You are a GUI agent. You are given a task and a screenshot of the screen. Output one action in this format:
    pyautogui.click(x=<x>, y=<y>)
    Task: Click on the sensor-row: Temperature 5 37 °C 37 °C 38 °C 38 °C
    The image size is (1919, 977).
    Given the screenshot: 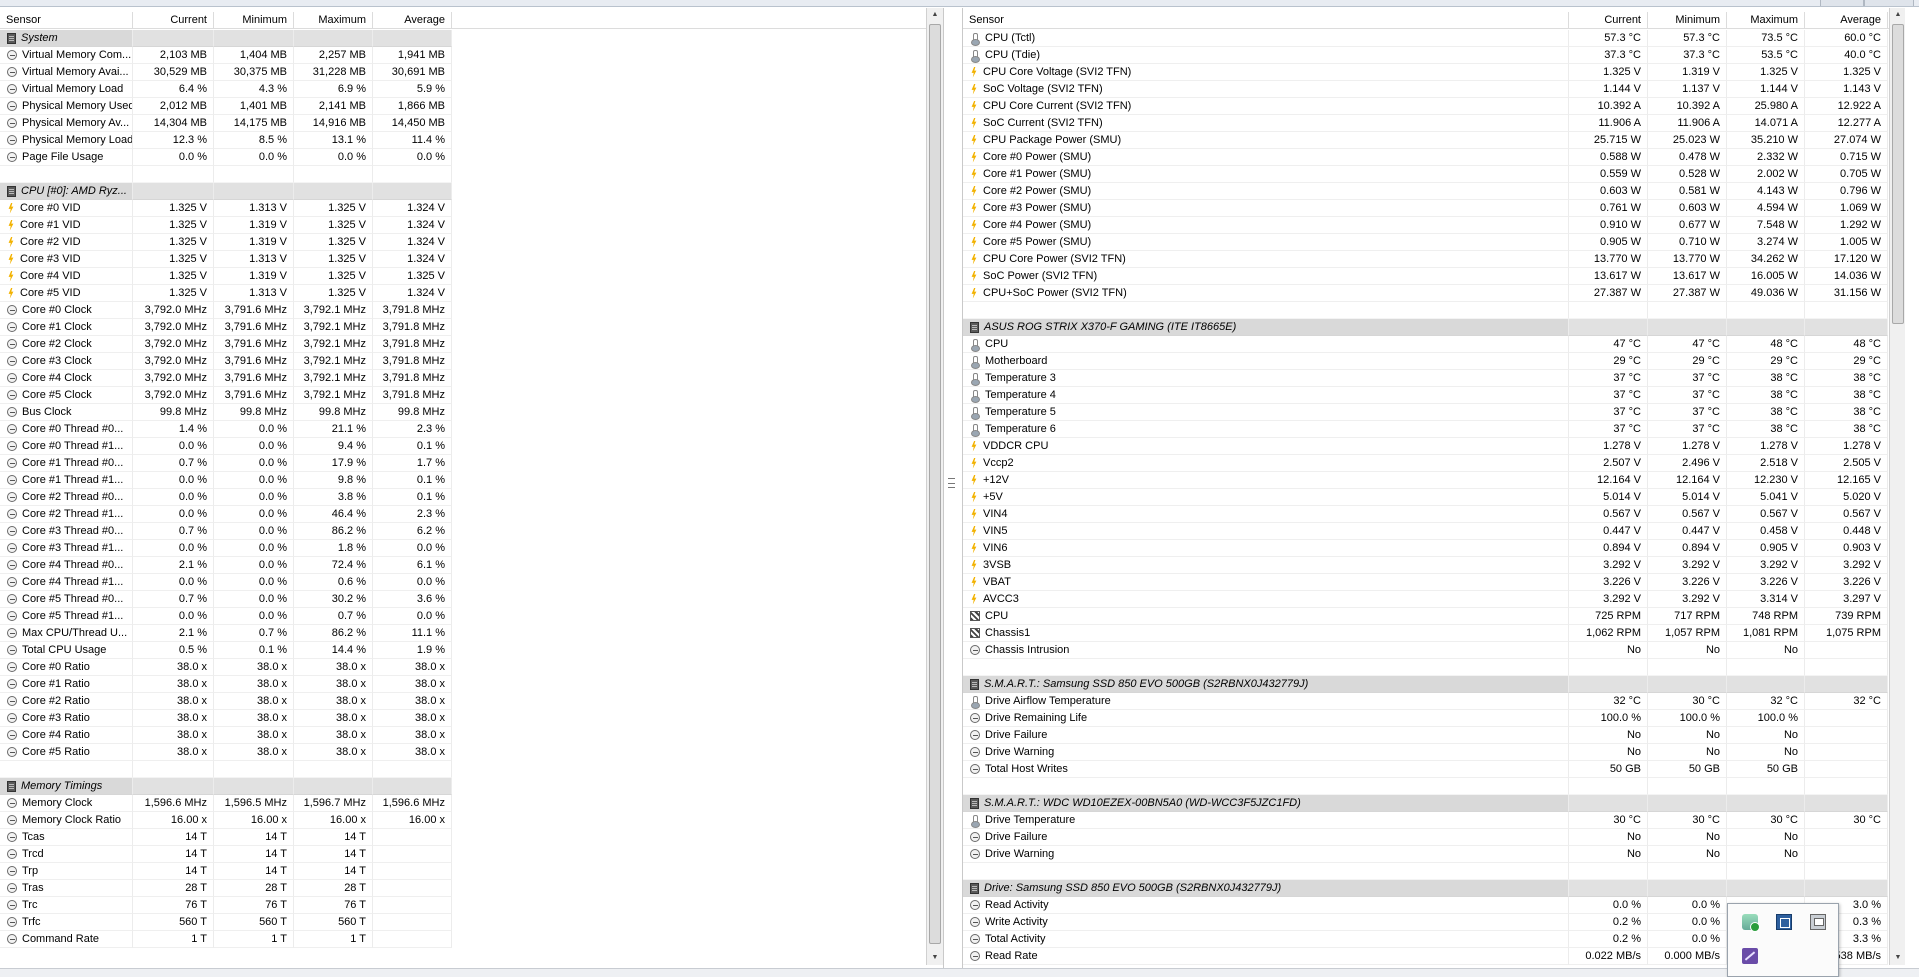 What is the action you would take?
    pyautogui.click(x=1434, y=412)
    